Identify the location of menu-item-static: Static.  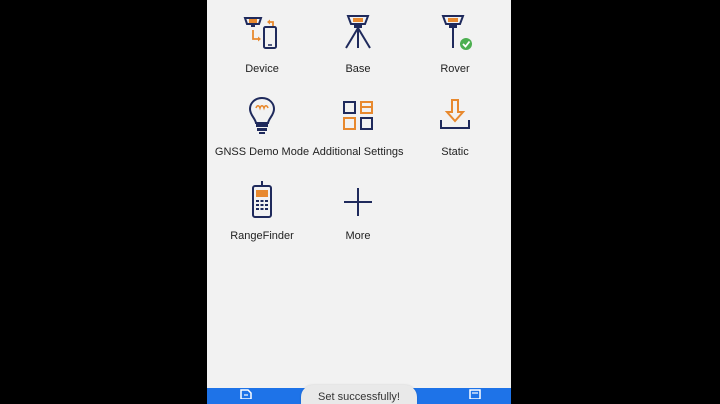
(455, 136).